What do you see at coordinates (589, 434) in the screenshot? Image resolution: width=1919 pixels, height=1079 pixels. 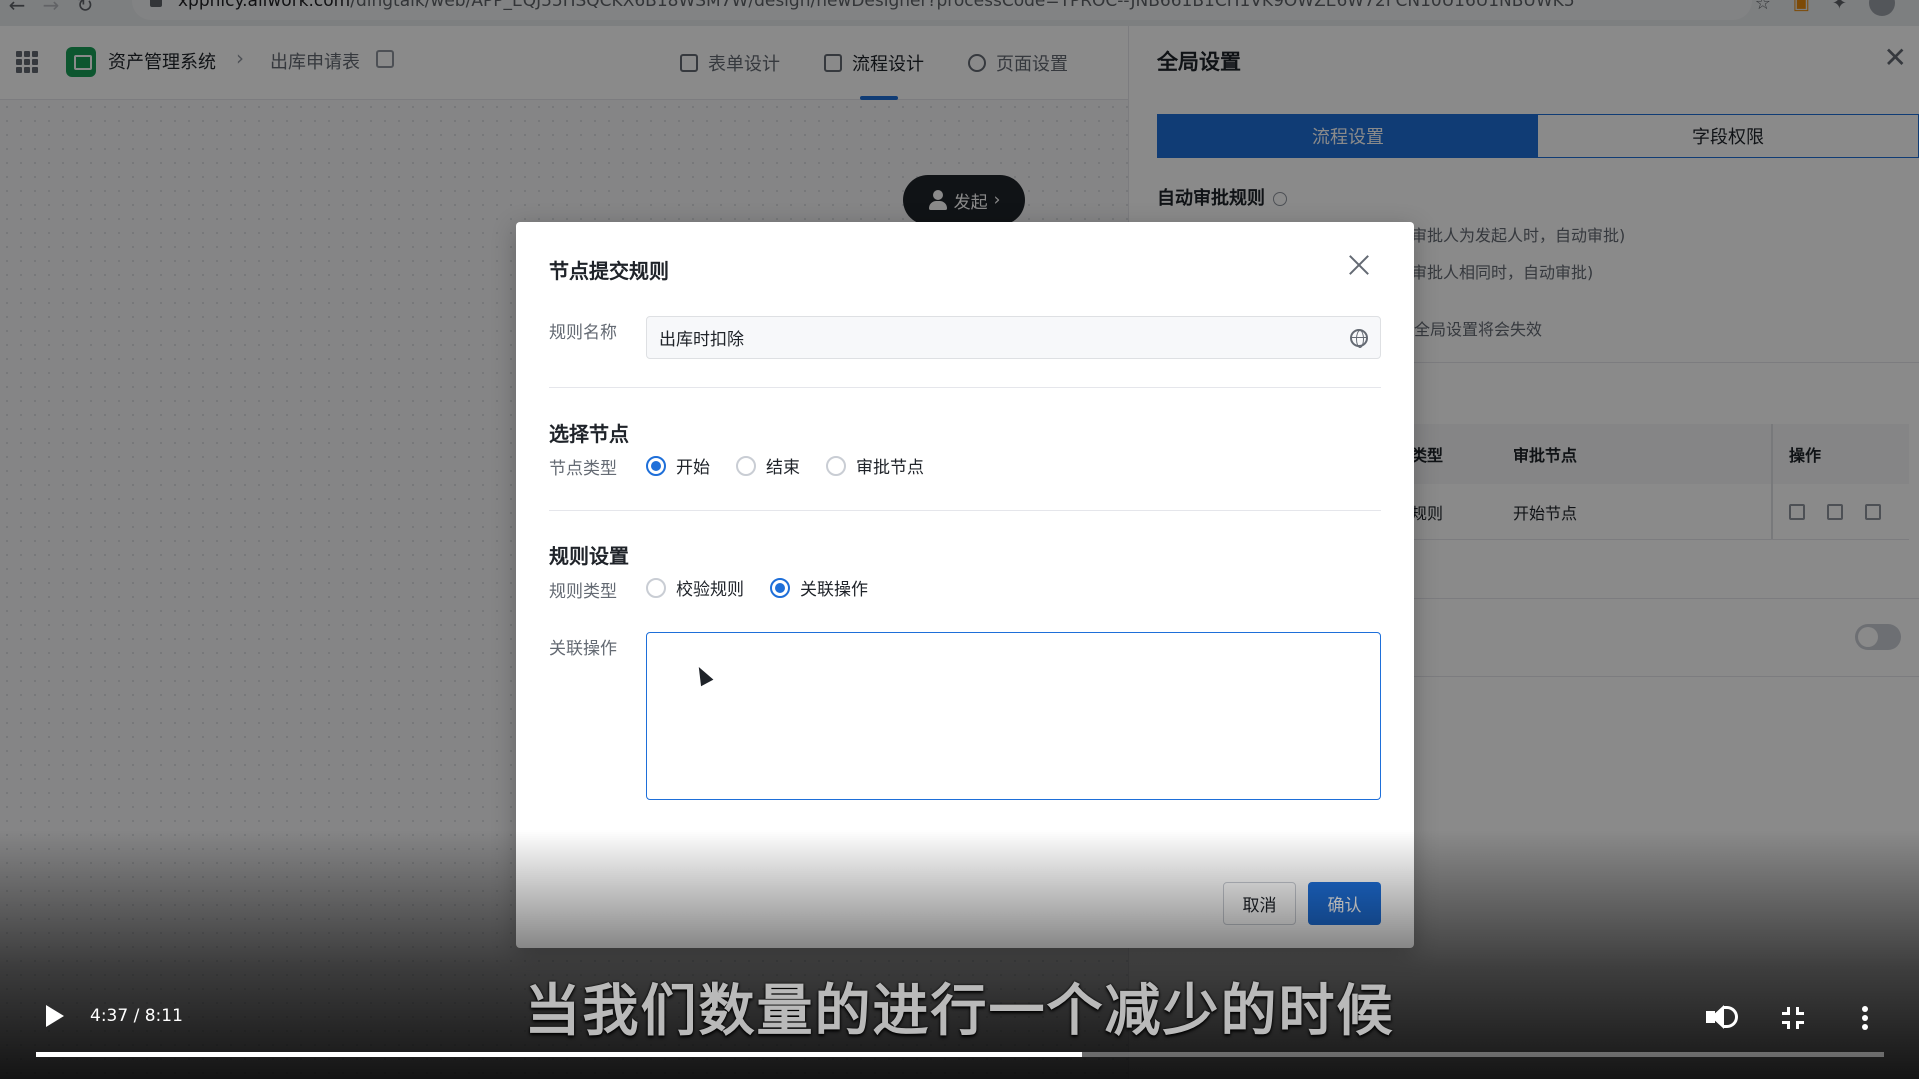 I see `select-node-section-title: 选择节点` at bounding box center [589, 434].